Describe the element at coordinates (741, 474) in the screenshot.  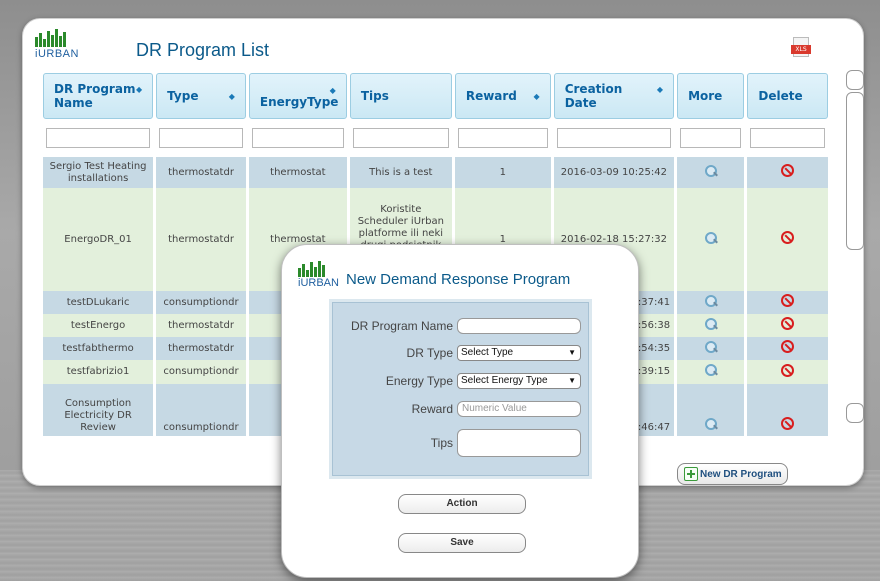
I see `new-dr-program-label: New DR Program` at that location.